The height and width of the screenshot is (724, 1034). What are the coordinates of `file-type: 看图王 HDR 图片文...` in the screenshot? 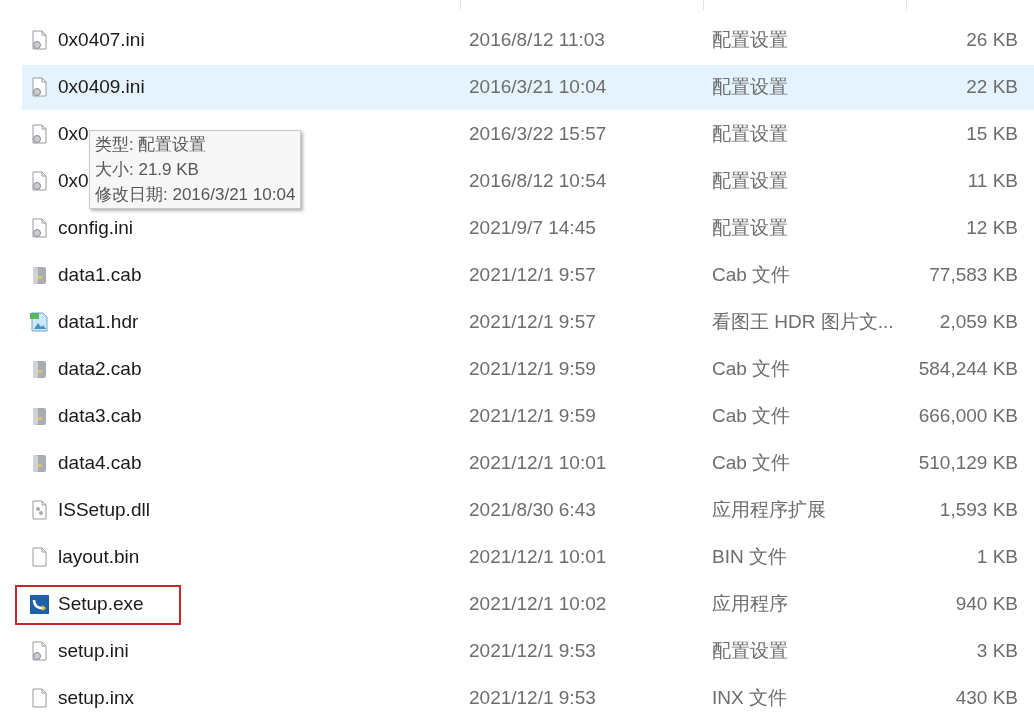 It's located at (803, 322).